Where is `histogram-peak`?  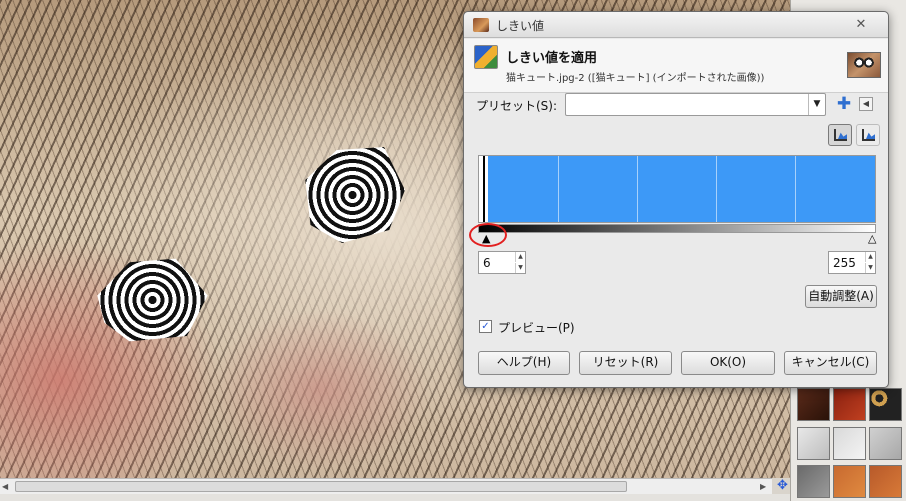 histogram-peak is located at coordinates (484, 189).